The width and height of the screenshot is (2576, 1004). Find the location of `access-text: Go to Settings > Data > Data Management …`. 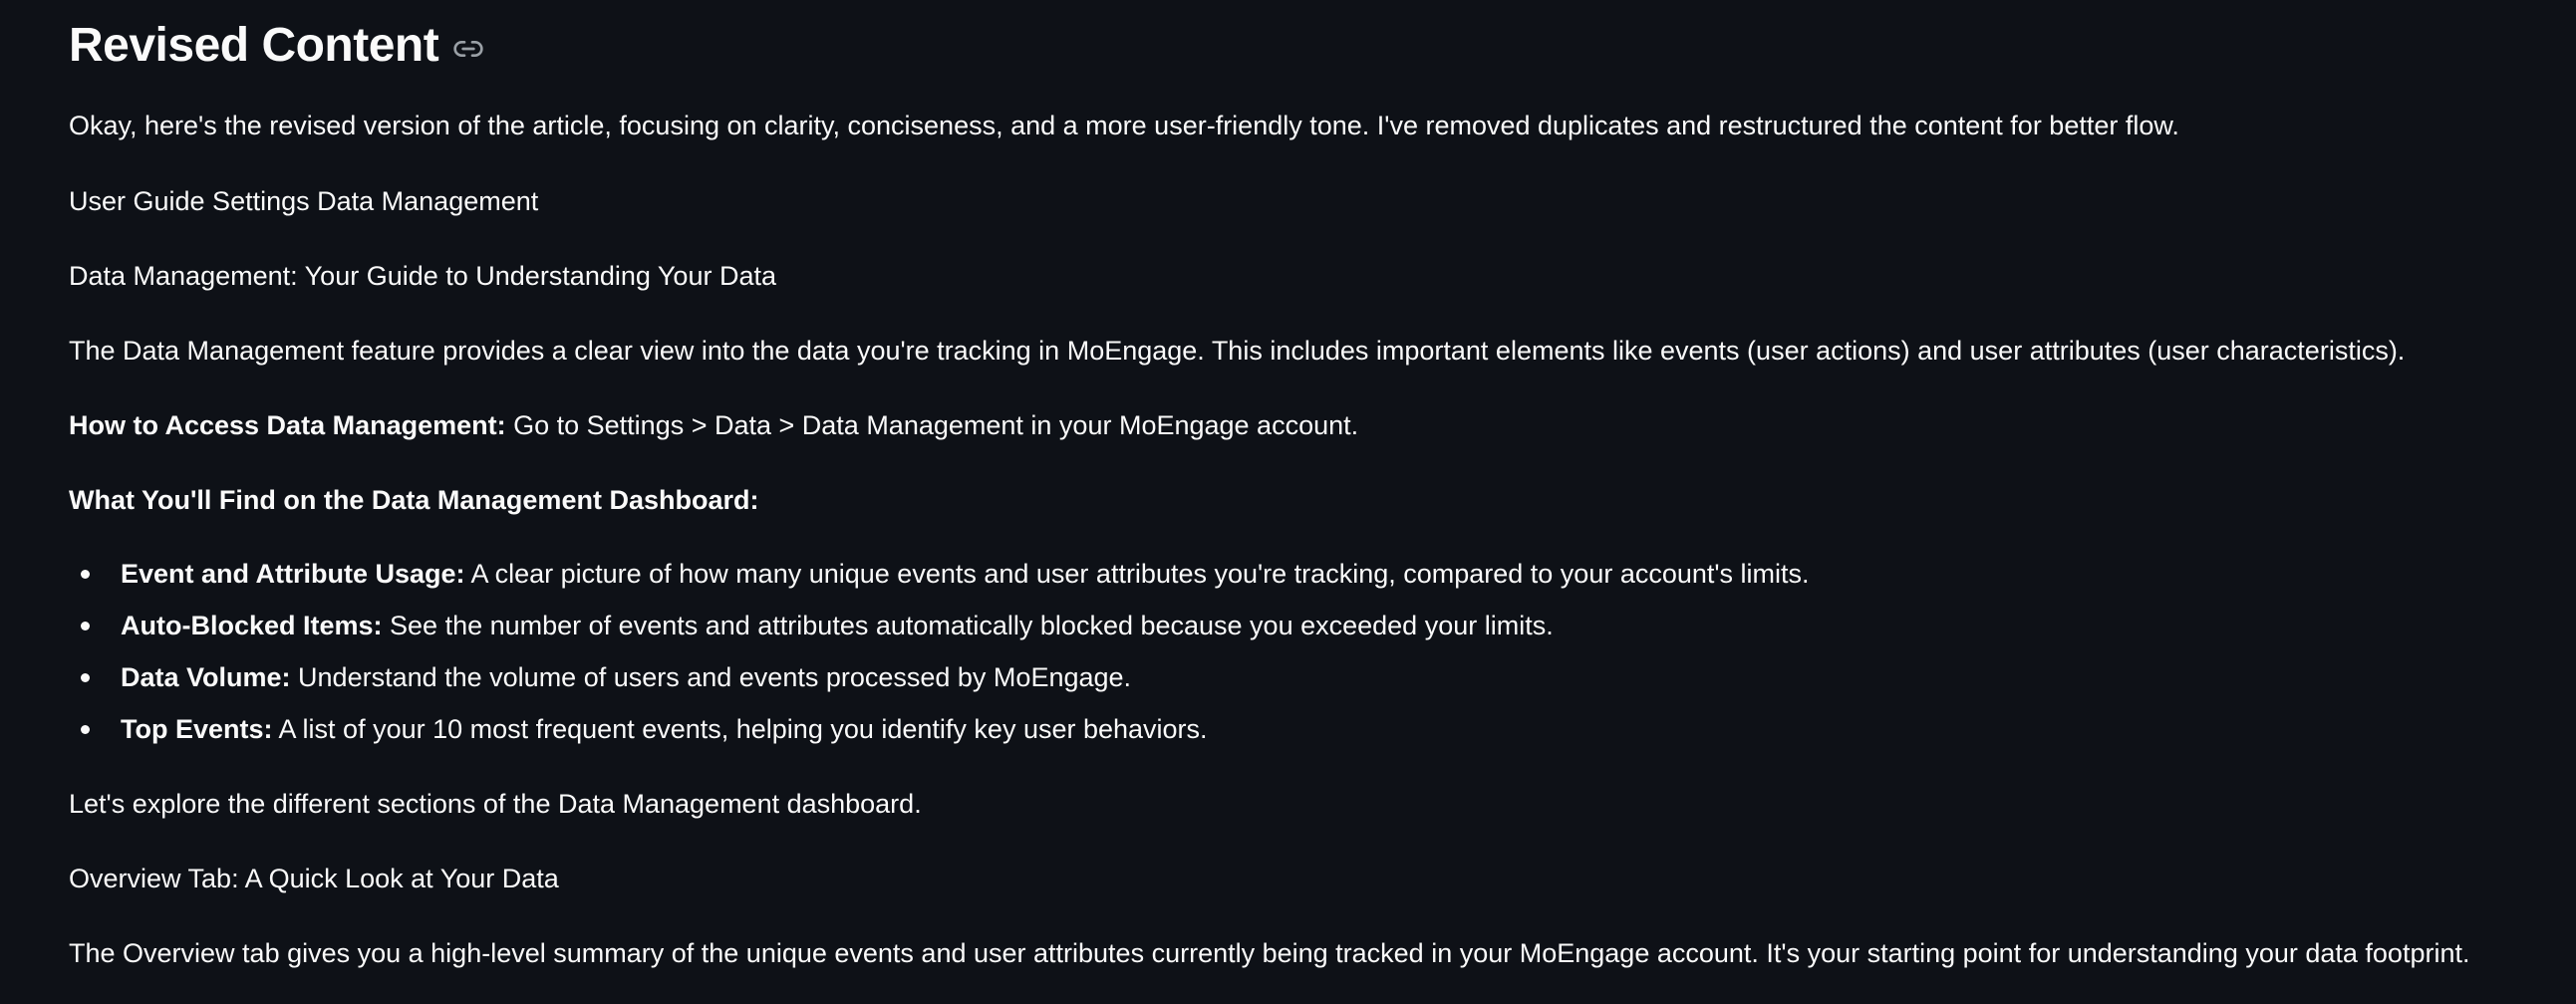

access-text: Go to Settings > Data > Data Management … is located at coordinates (932, 425).